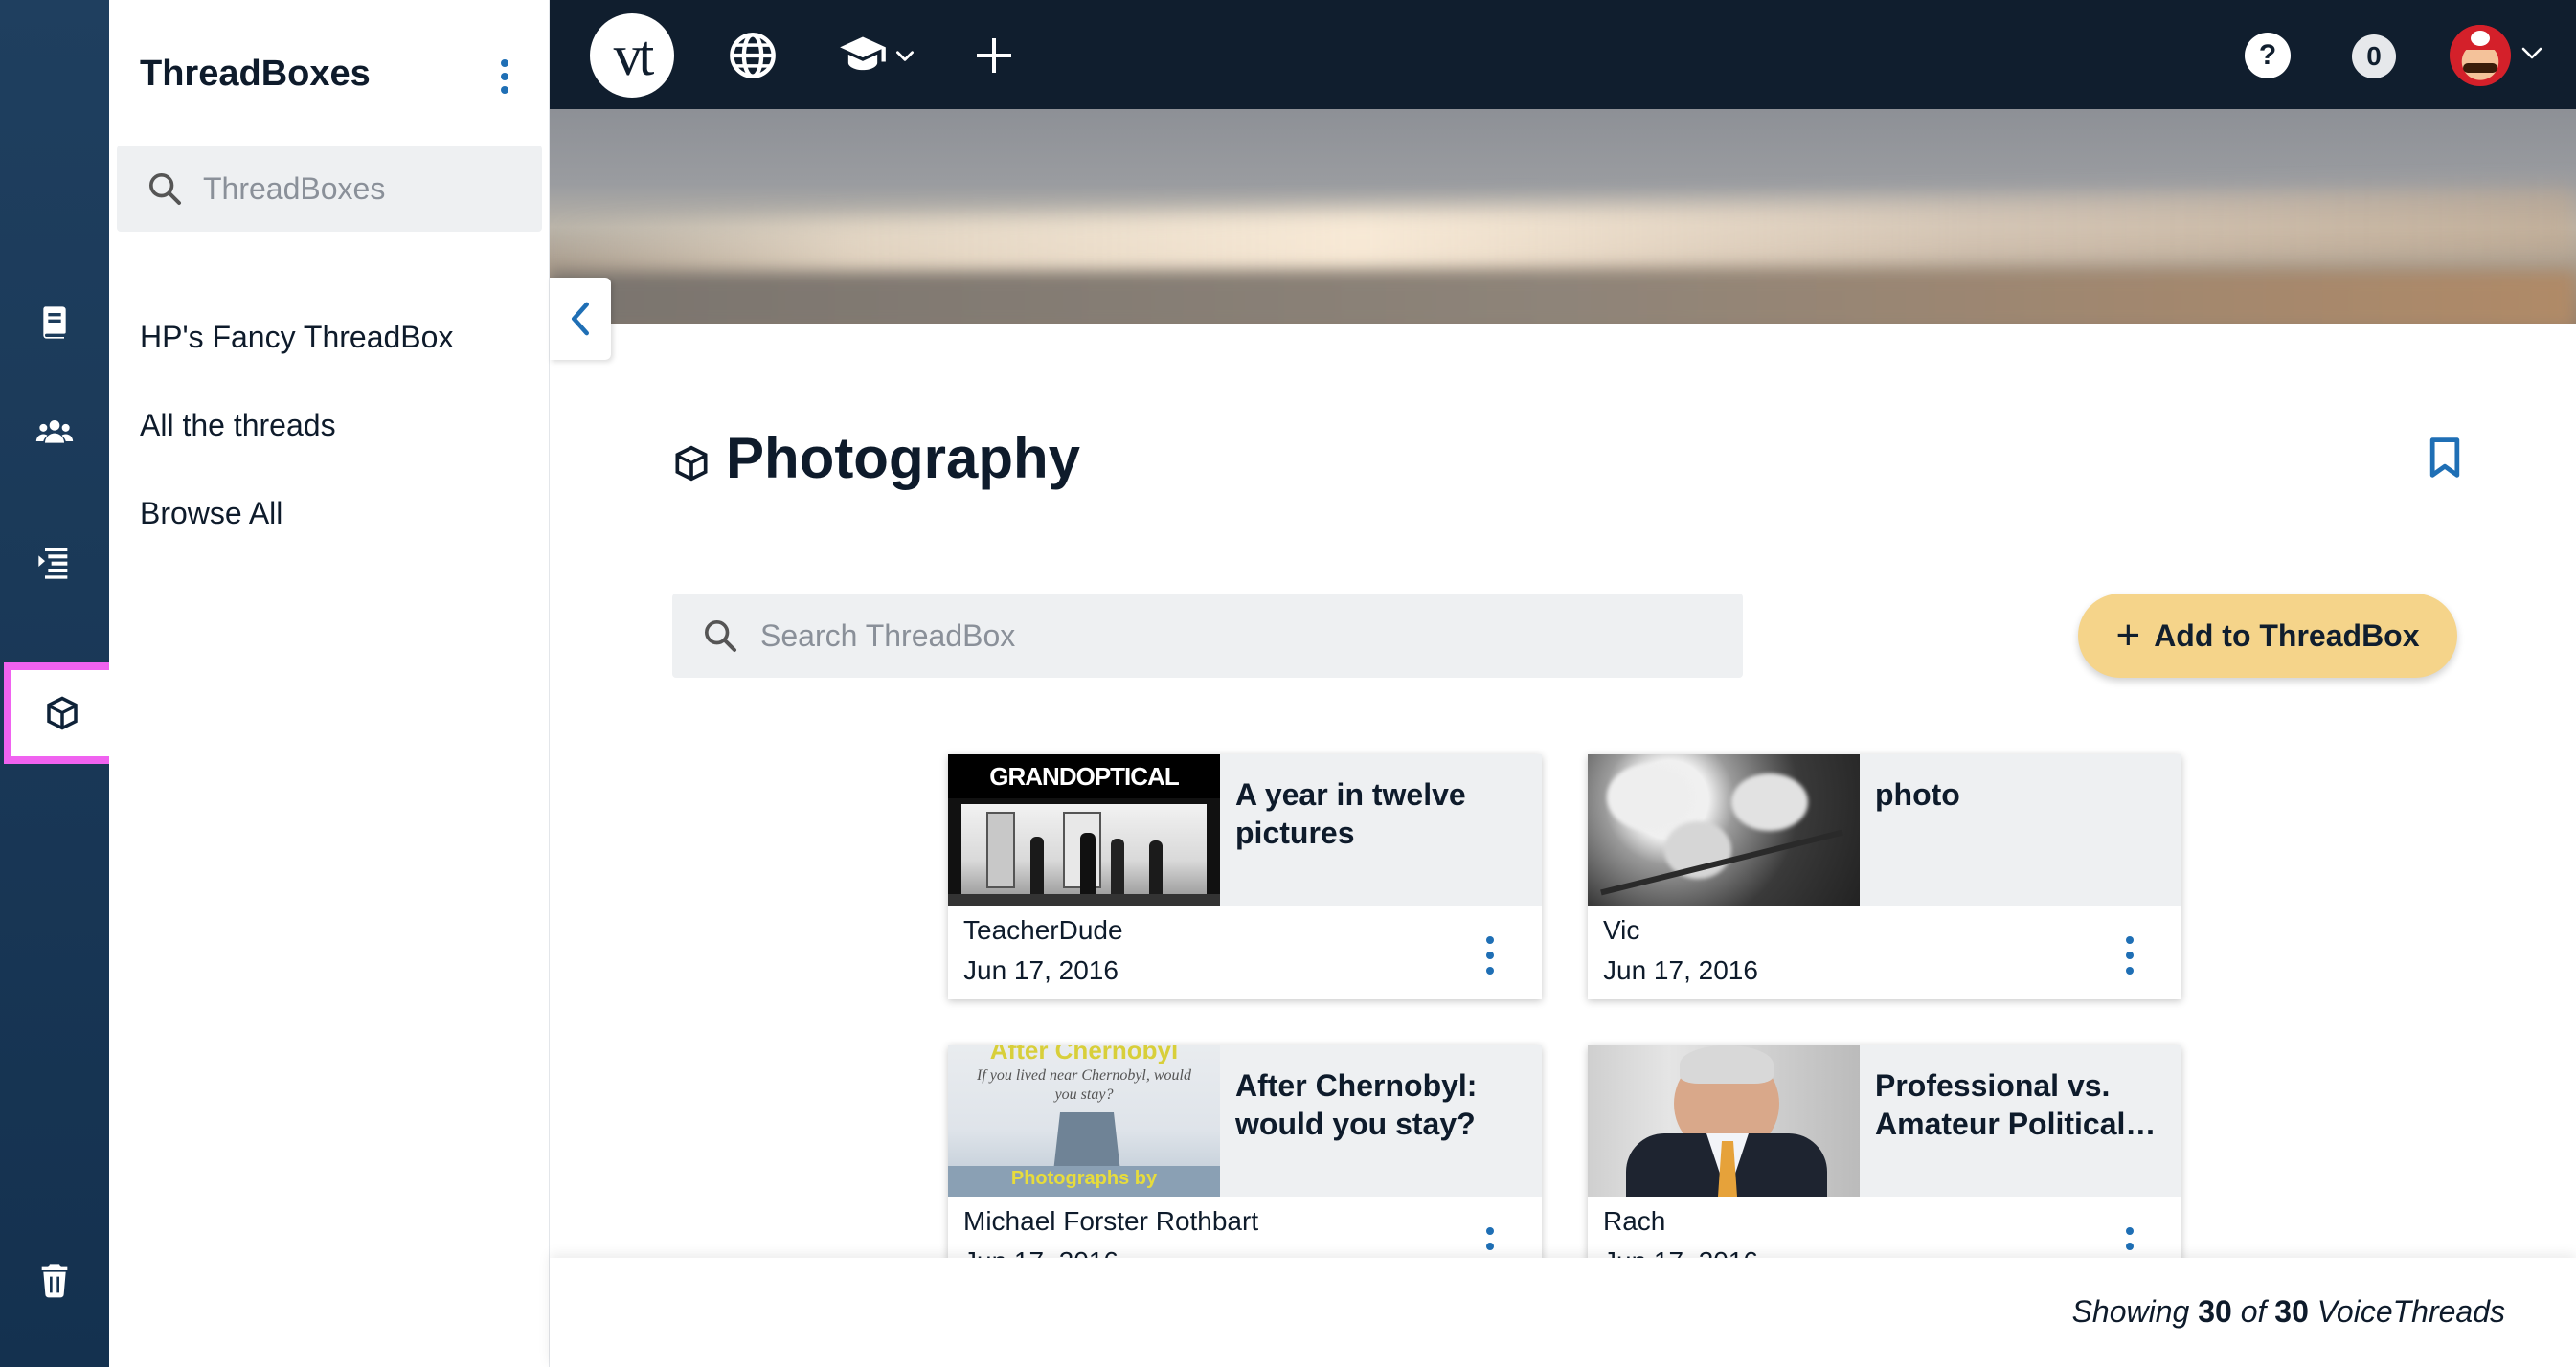 This screenshot has width=2576, height=1367. Describe the element at coordinates (2253, 1311) in the screenshot. I see `results-of: of` at that location.